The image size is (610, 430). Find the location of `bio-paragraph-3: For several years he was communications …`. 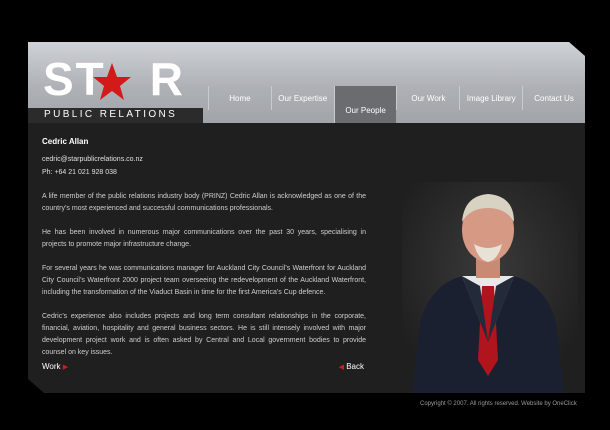

bio-paragraph-3: For several years he was communications … is located at coordinates (204, 280).